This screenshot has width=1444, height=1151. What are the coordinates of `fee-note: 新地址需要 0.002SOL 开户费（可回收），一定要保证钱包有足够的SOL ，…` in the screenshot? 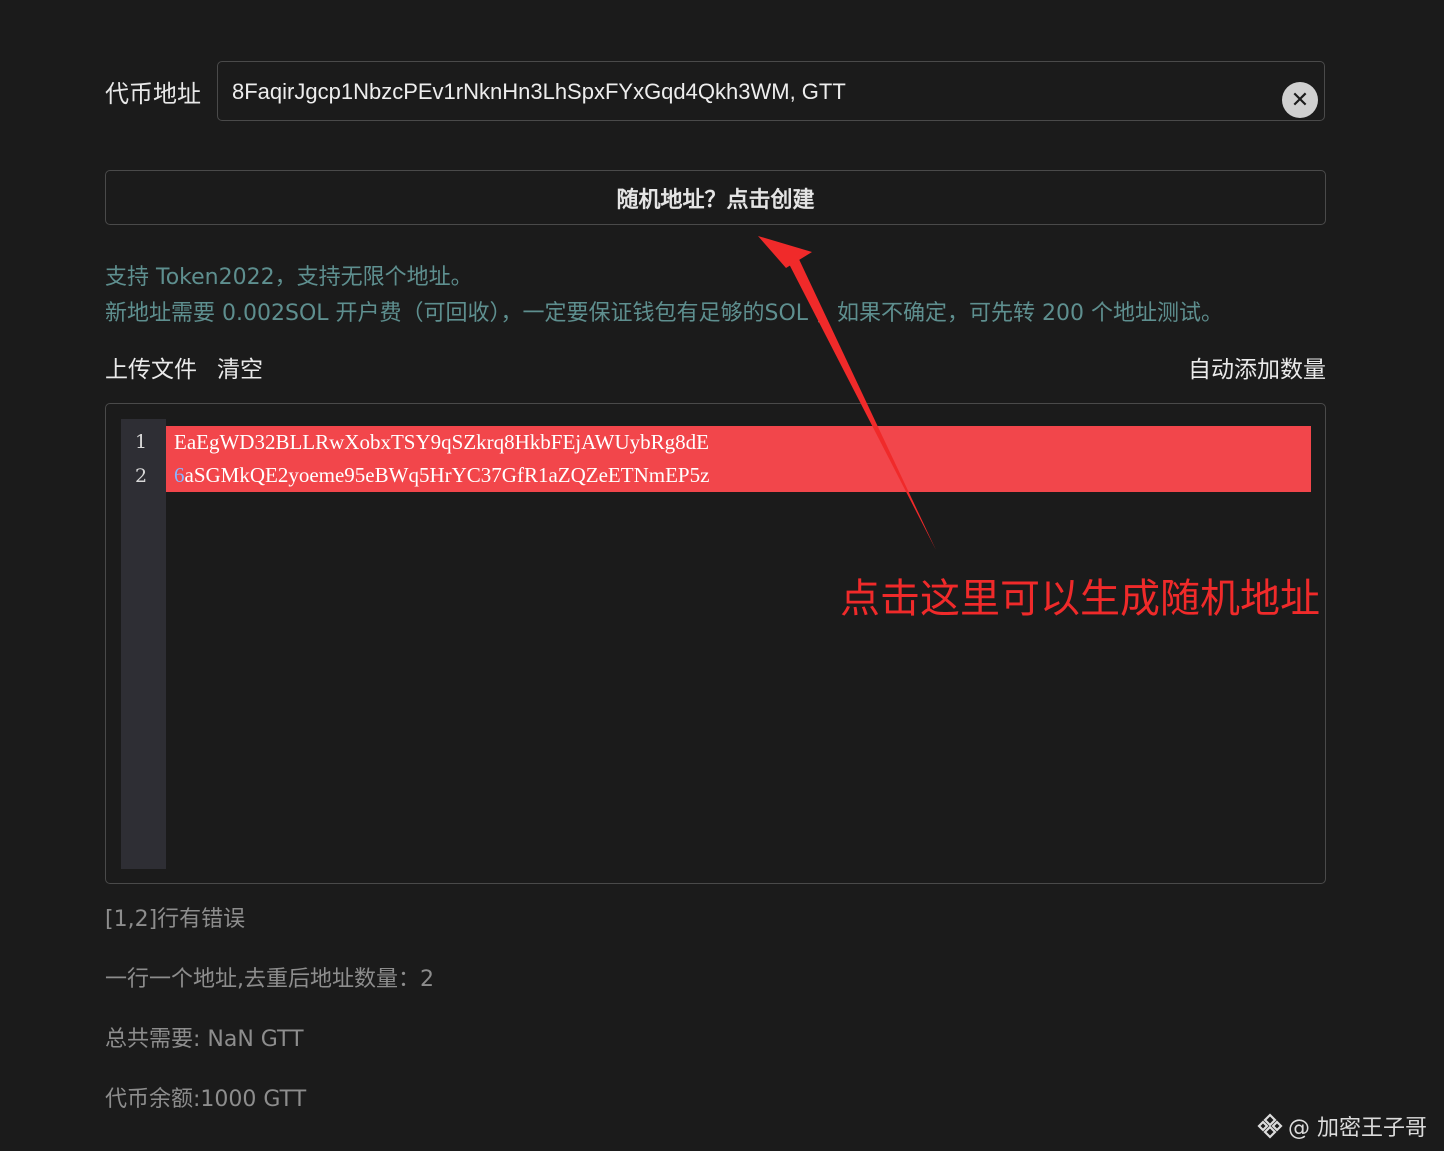 It's located at (664, 313).